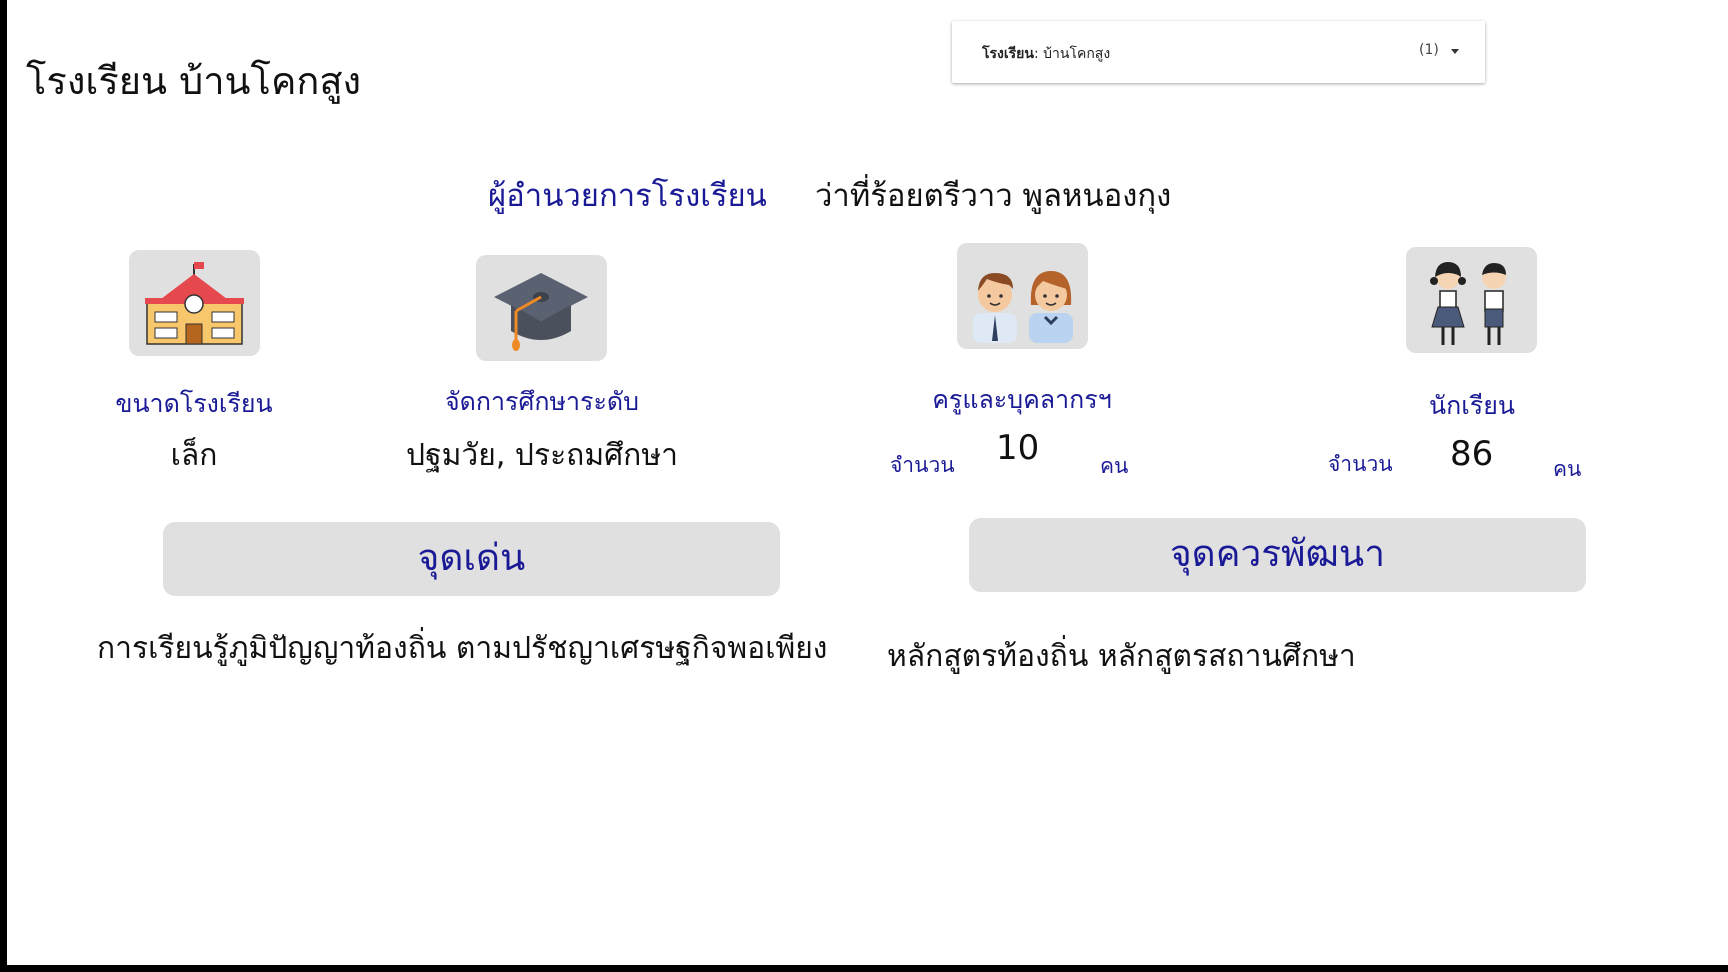 The height and width of the screenshot is (972, 1728). I want to click on teachers-unit: คน, so click(1114, 466).